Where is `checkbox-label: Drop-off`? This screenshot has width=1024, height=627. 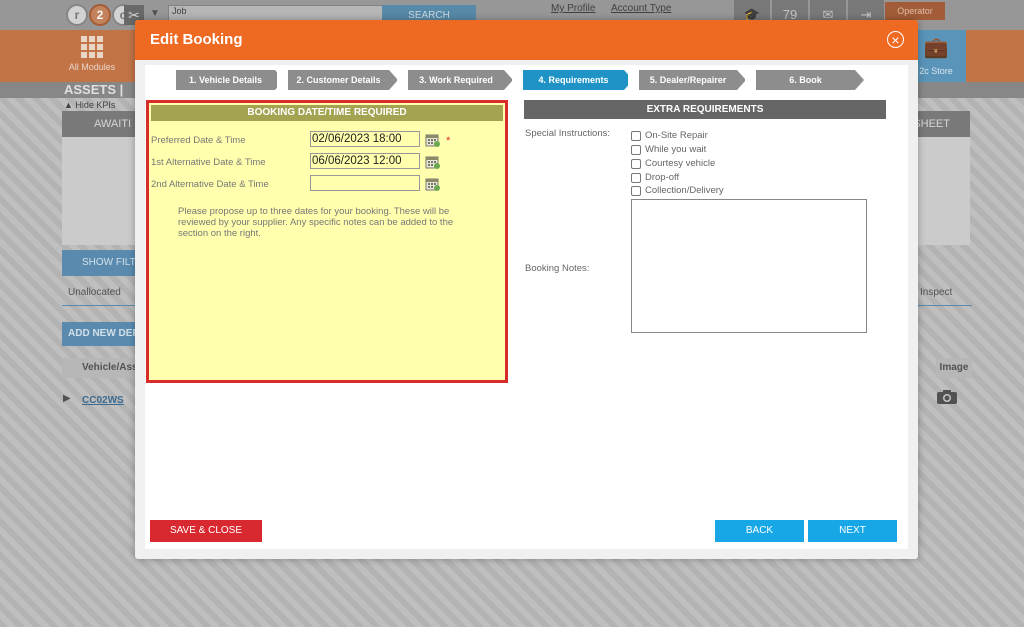
checkbox-label: Drop-off is located at coordinates (662, 177).